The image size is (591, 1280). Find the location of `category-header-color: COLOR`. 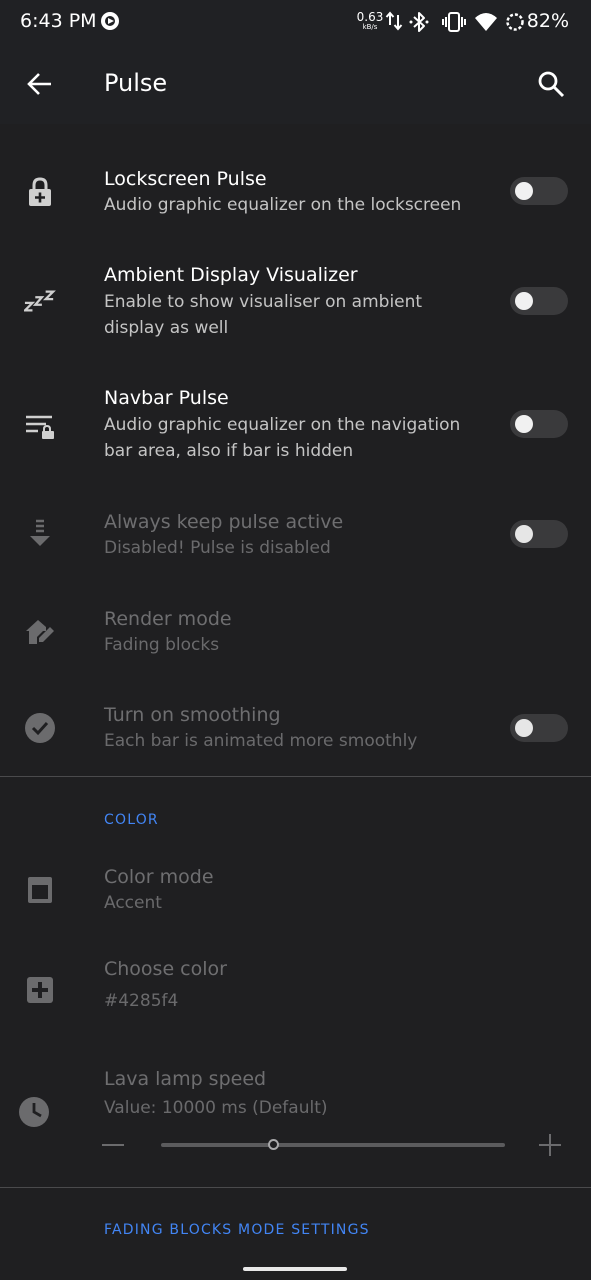

category-header-color: COLOR is located at coordinates (131, 820).